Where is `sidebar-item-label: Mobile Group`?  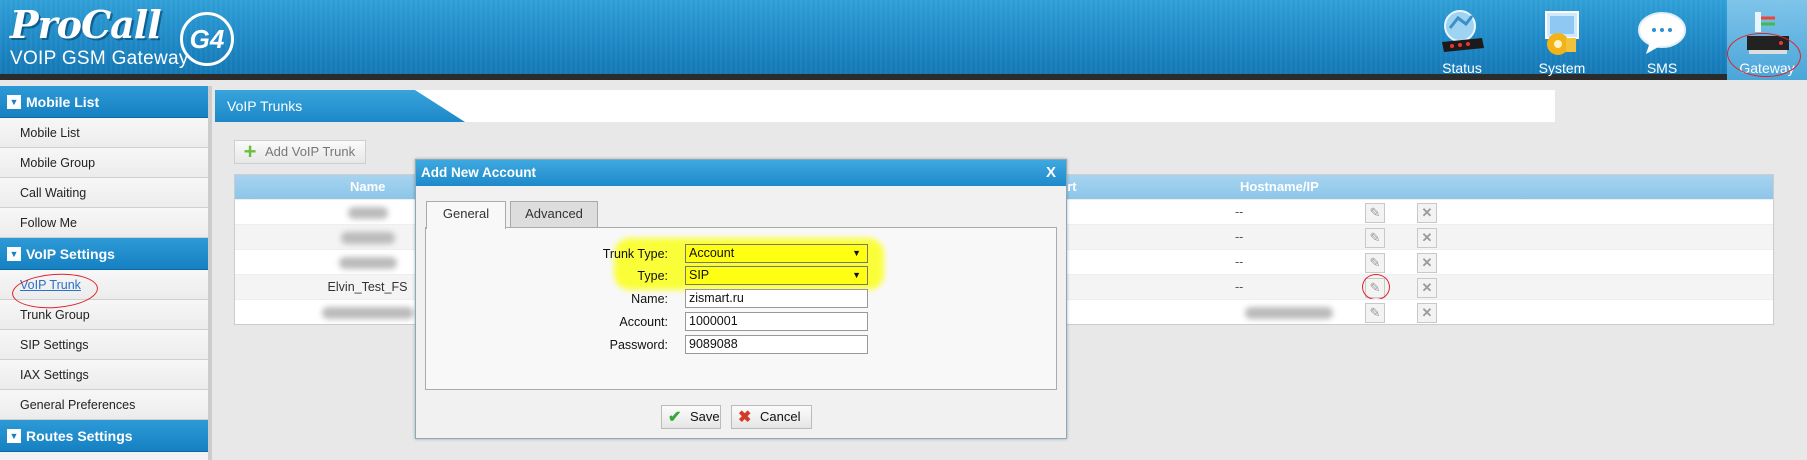
sidebar-item-label: Mobile Group is located at coordinates (58, 163).